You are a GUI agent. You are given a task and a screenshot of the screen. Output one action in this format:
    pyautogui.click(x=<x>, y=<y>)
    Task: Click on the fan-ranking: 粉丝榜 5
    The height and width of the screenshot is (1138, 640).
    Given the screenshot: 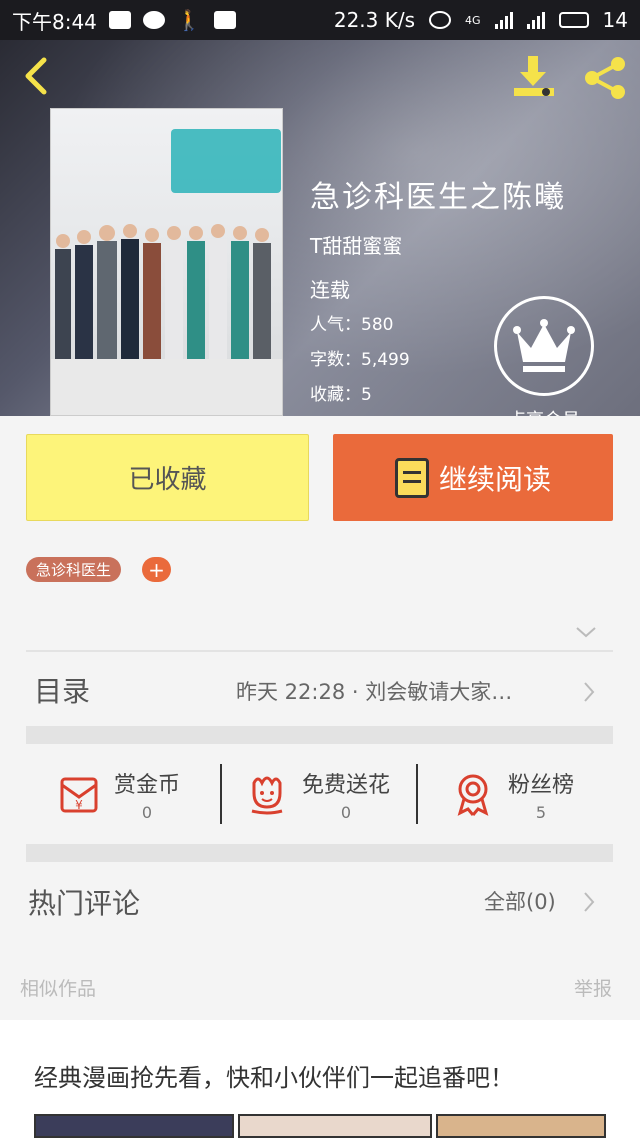 What is the action you would take?
    pyautogui.click(x=512, y=794)
    